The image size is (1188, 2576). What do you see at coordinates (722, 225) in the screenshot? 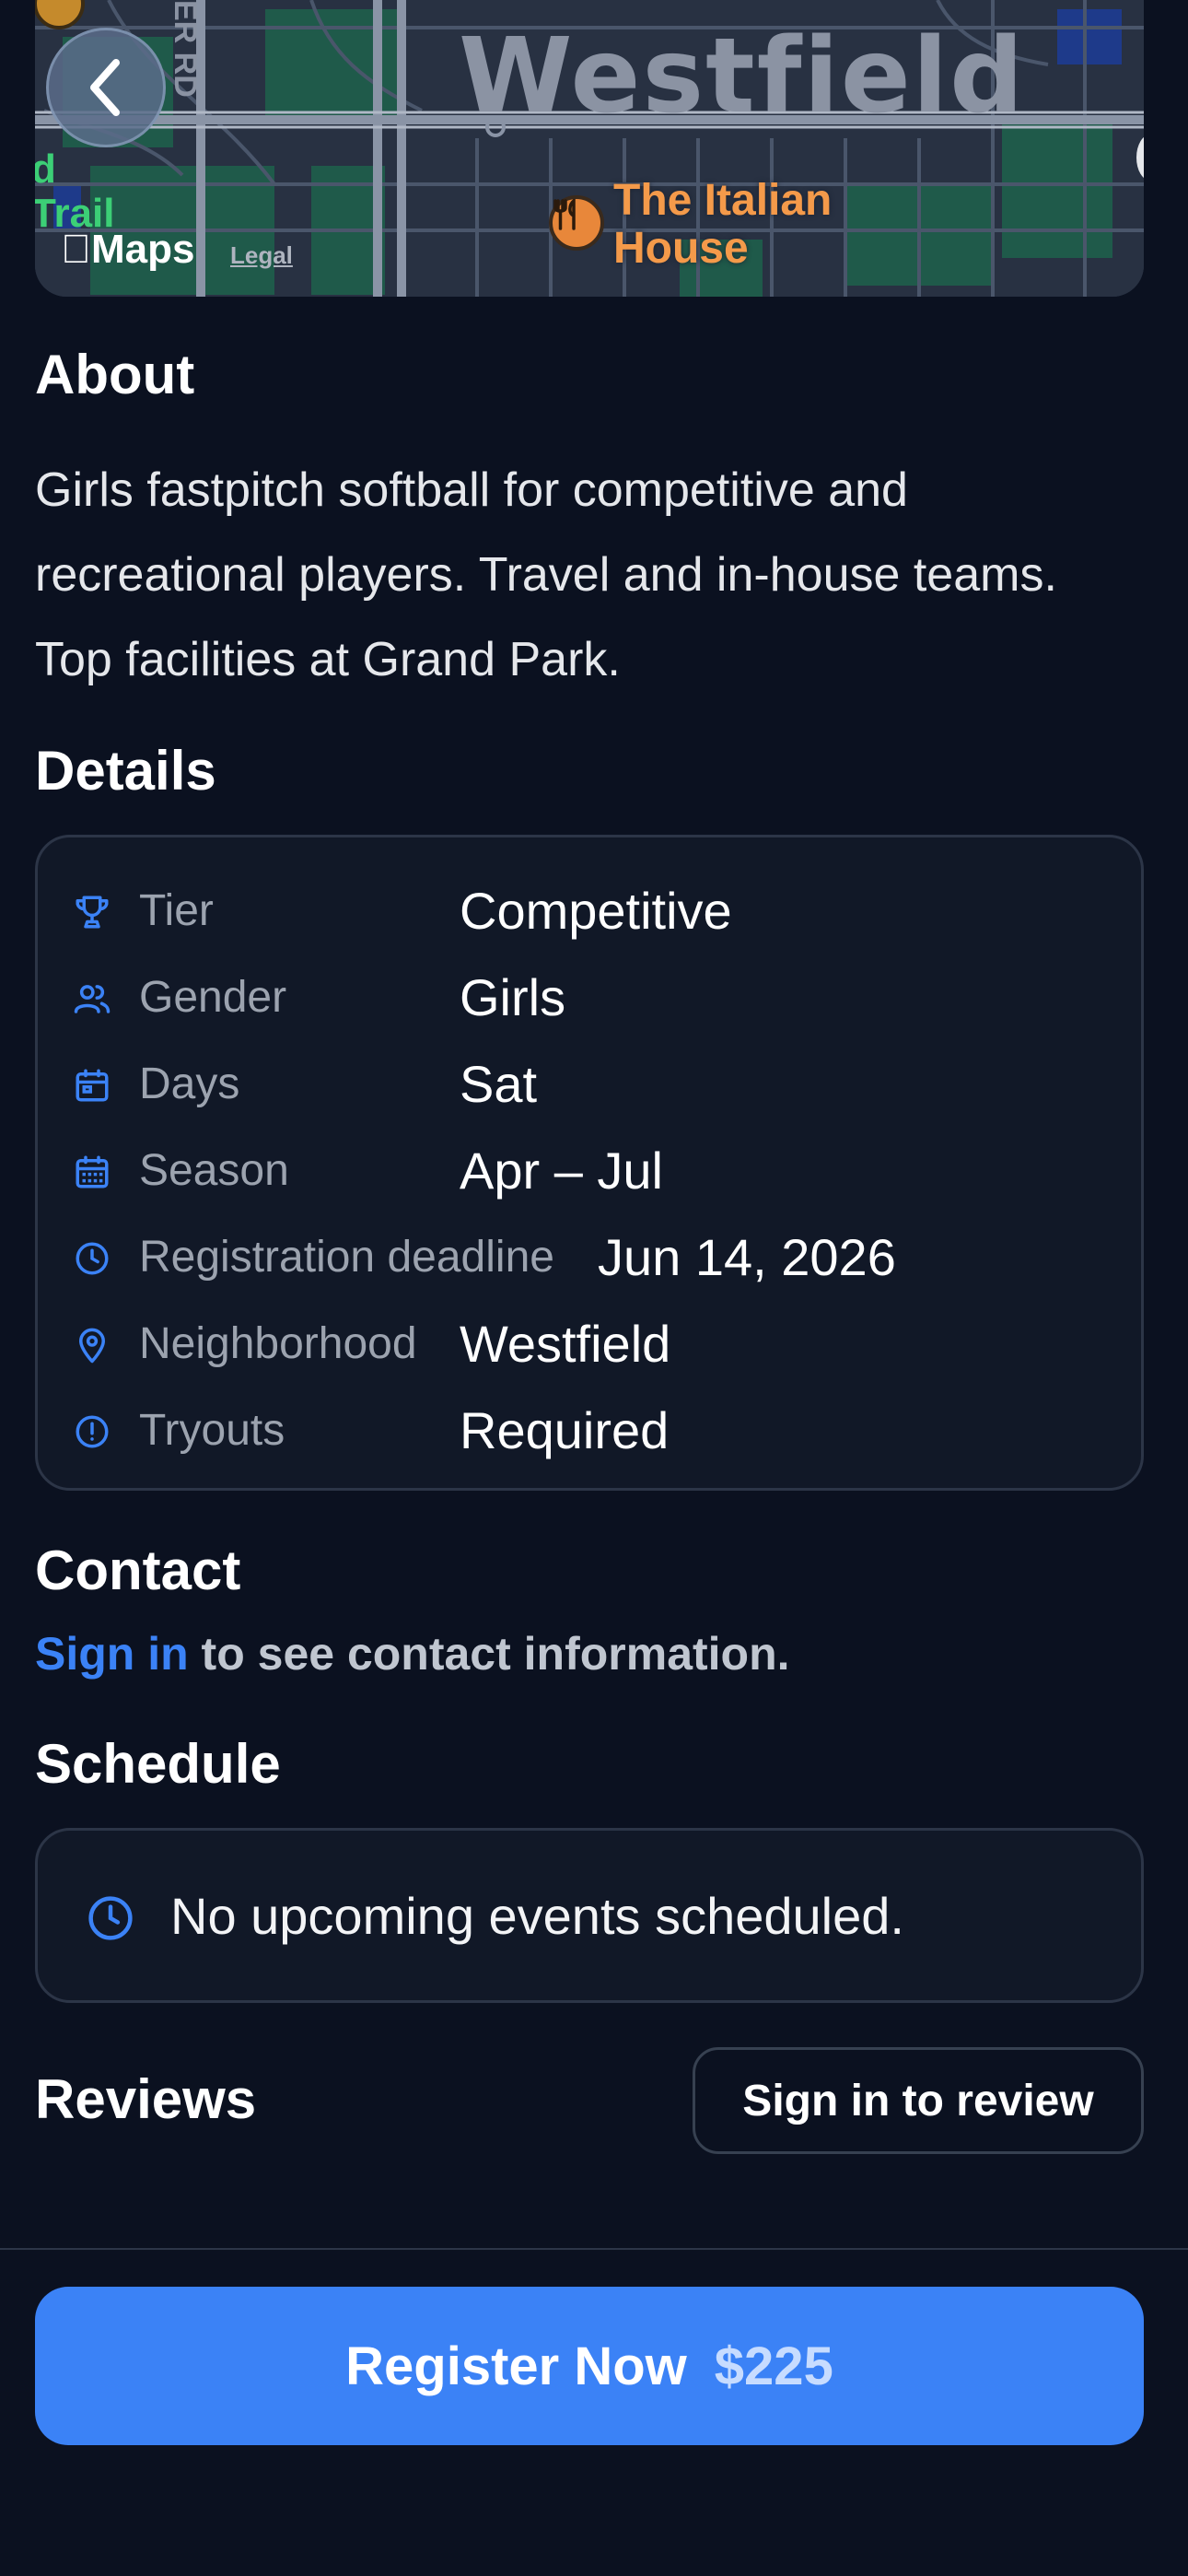
I see `map-poi-label: The Italian House` at bounding box center [722, 225].